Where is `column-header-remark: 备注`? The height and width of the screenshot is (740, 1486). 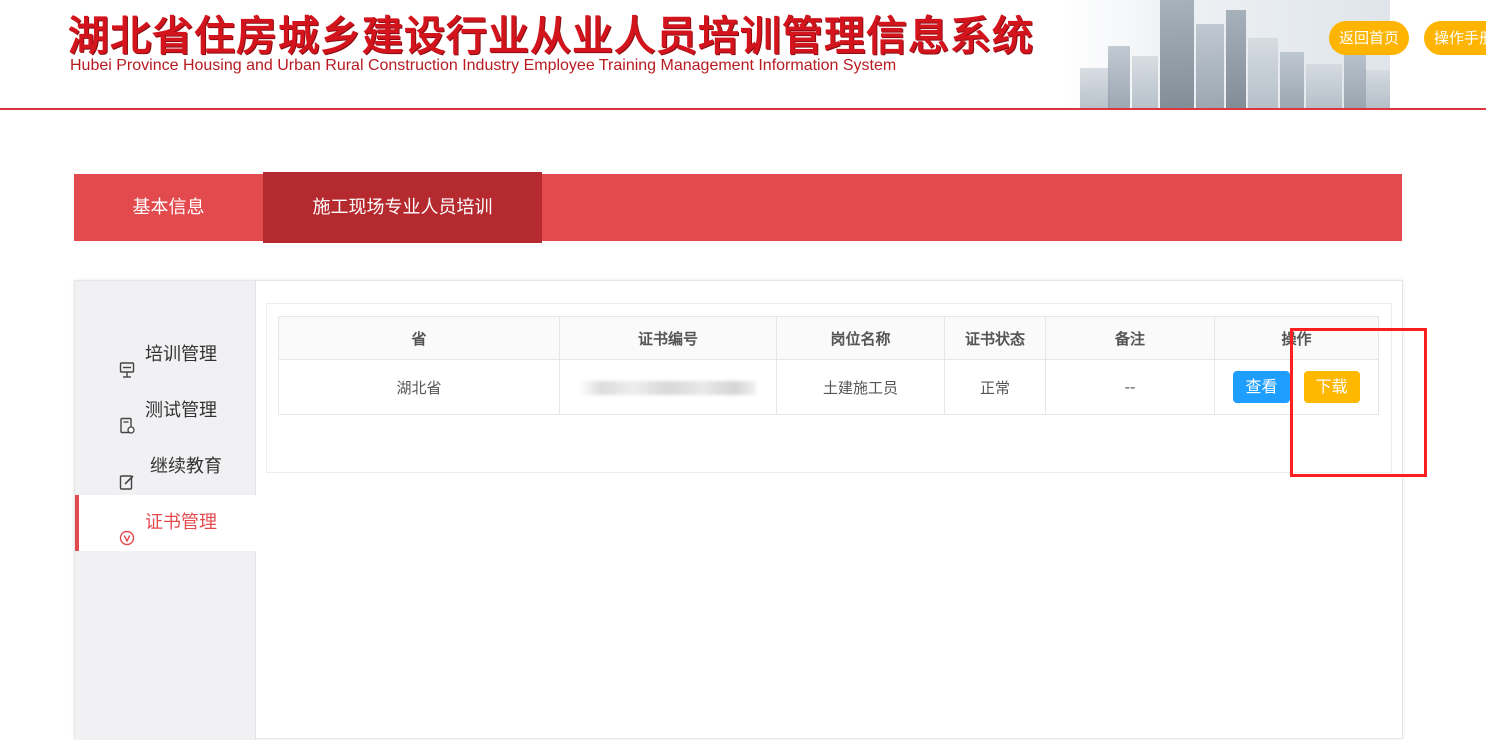
column-header-remark: 备注 is located at coordinates (1130, 338).